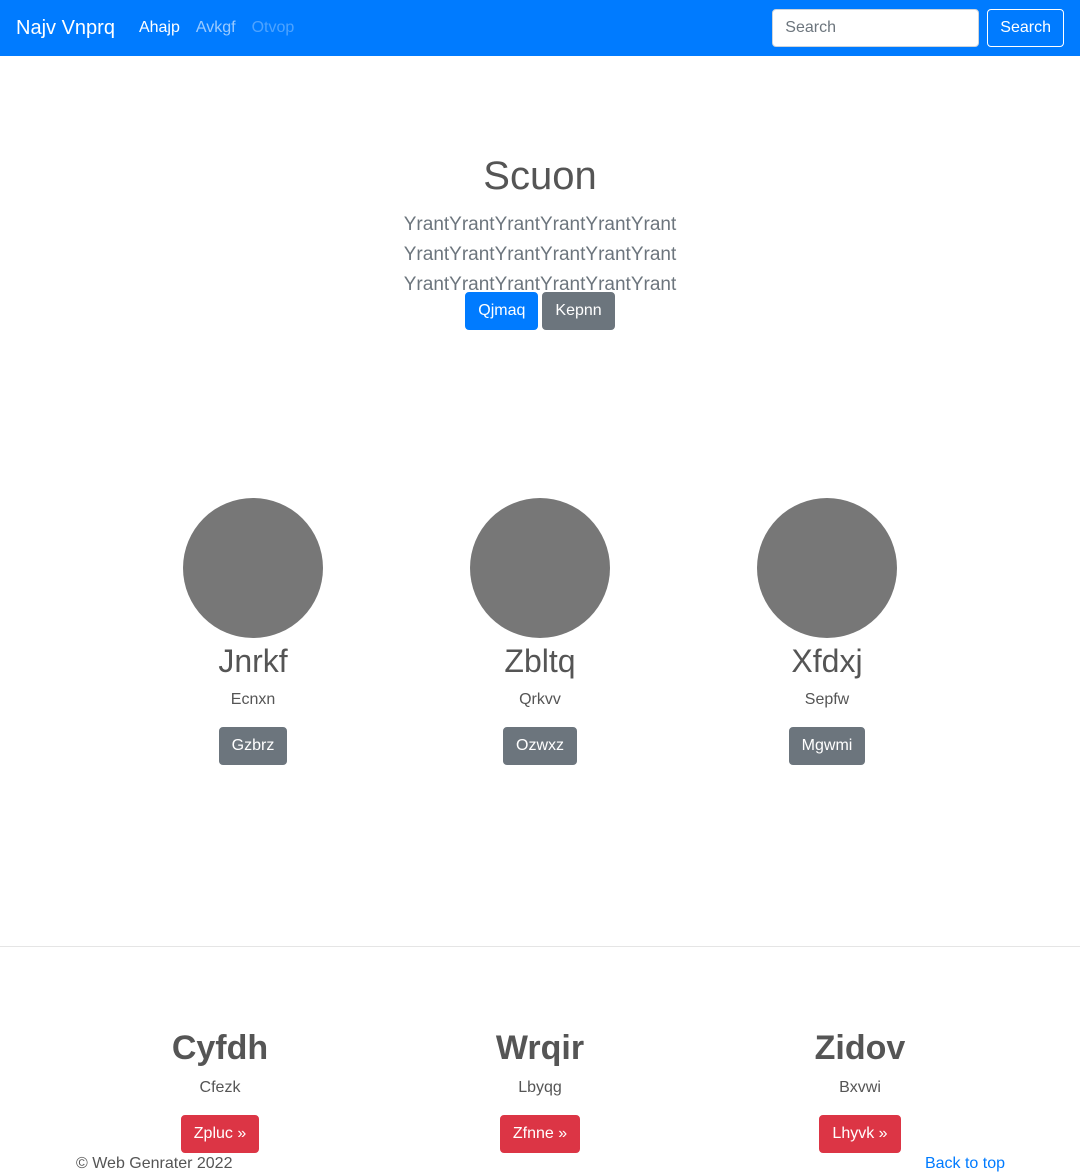 The height and width of the screenshot is (1176, 1080). Describe the element at coordinates (540, 311) in the screenshot. I see `hero-buttons: Qjmaq Kepnn` at that location.